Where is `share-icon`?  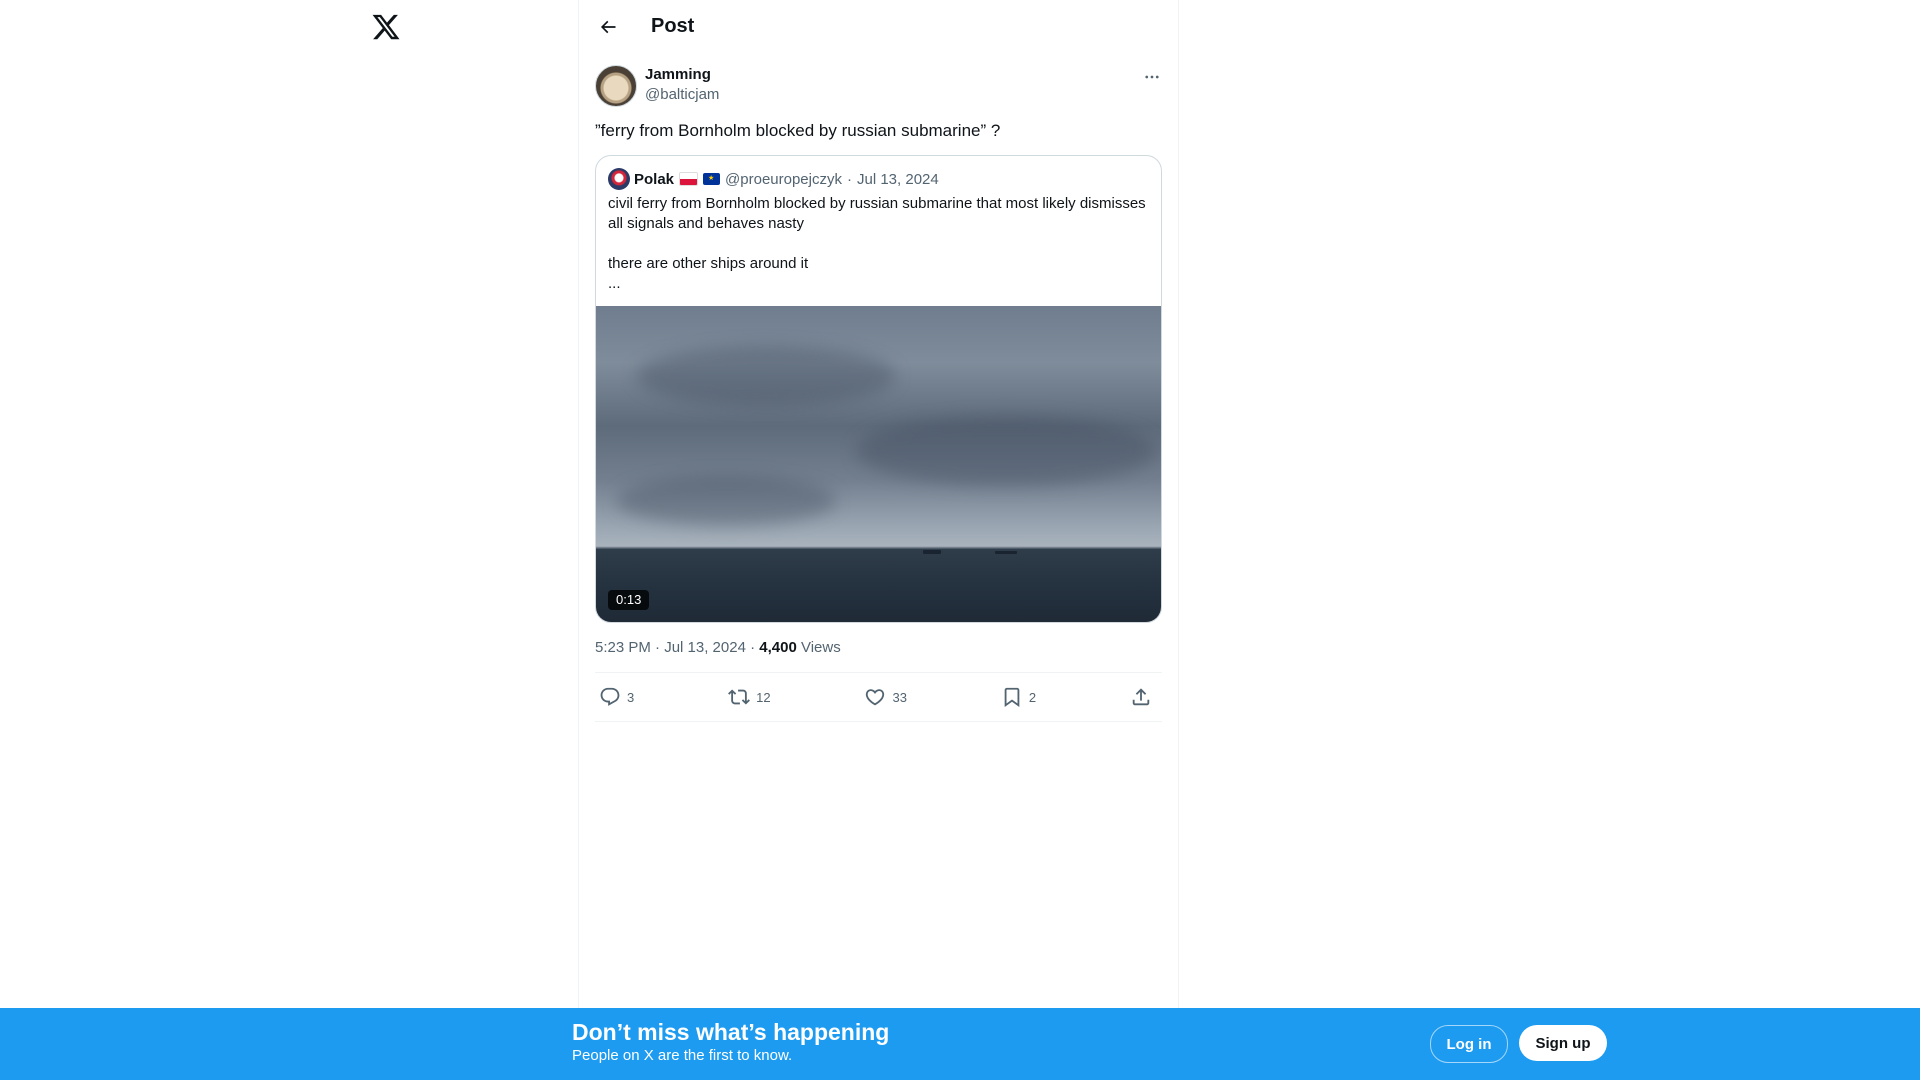 share-icon is located at coordinates (1141, 697).